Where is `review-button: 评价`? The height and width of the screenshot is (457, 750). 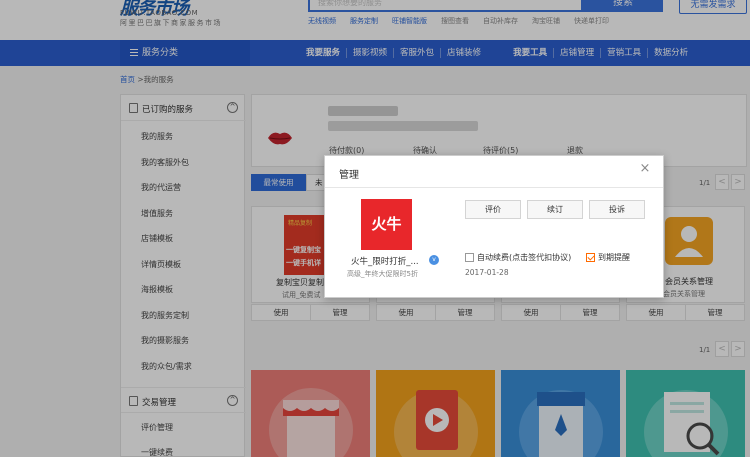 review-button: 评价 is located at coordinates (493, 209).